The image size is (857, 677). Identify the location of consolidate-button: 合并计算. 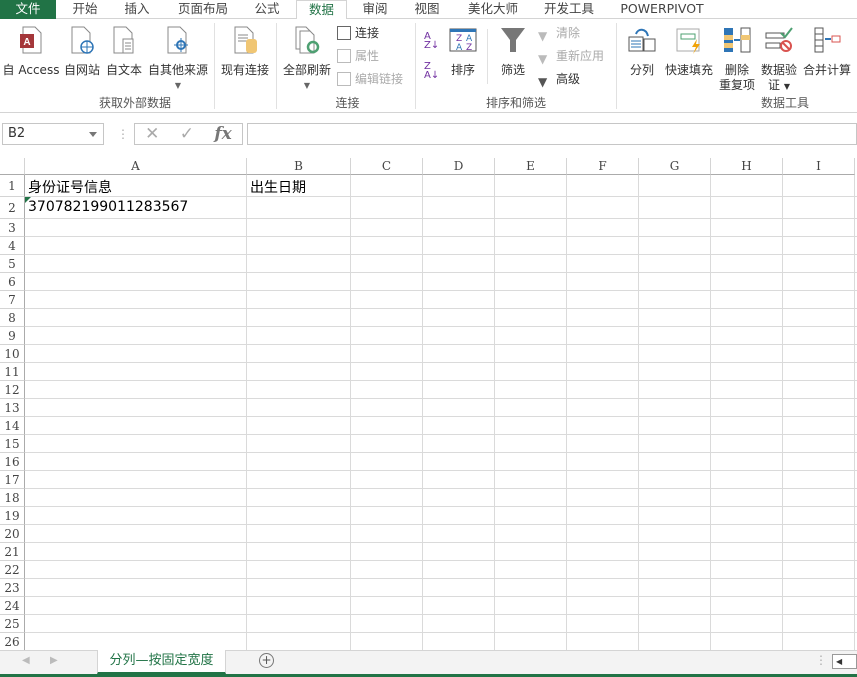
(827, 48).